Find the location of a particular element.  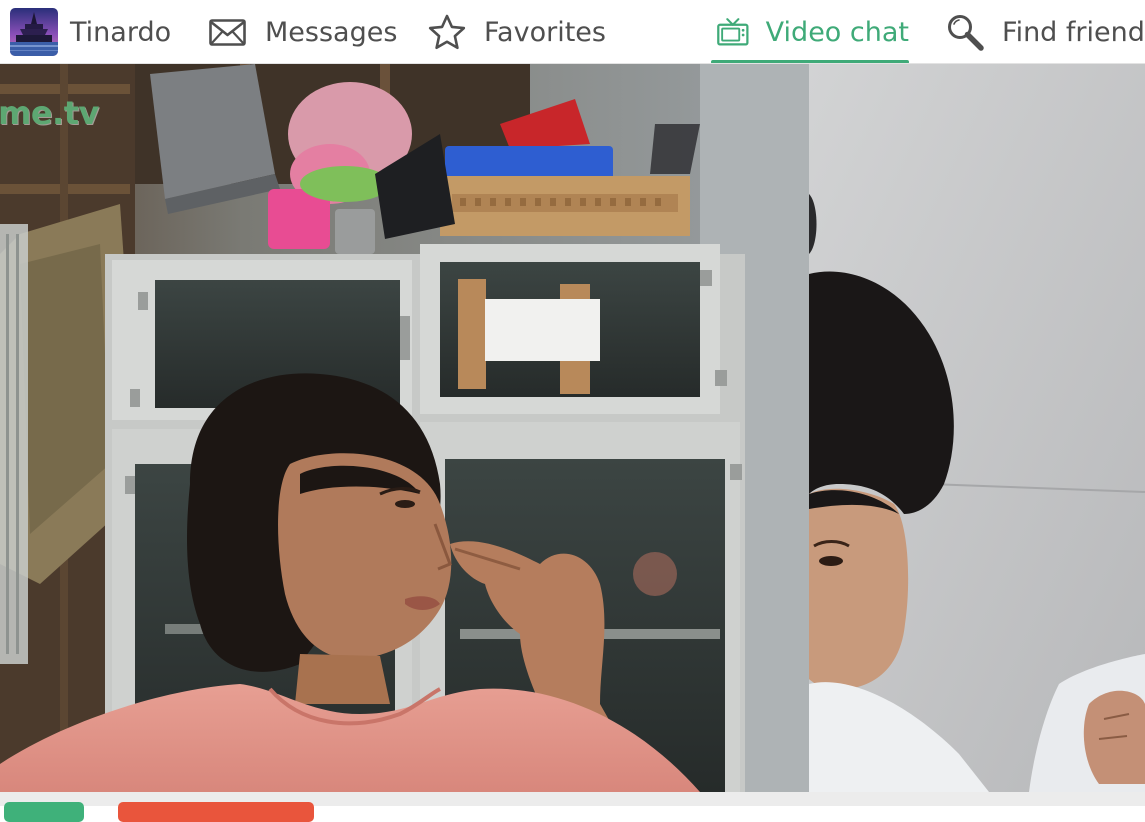

control-bar is located at coordinates (572, 807).